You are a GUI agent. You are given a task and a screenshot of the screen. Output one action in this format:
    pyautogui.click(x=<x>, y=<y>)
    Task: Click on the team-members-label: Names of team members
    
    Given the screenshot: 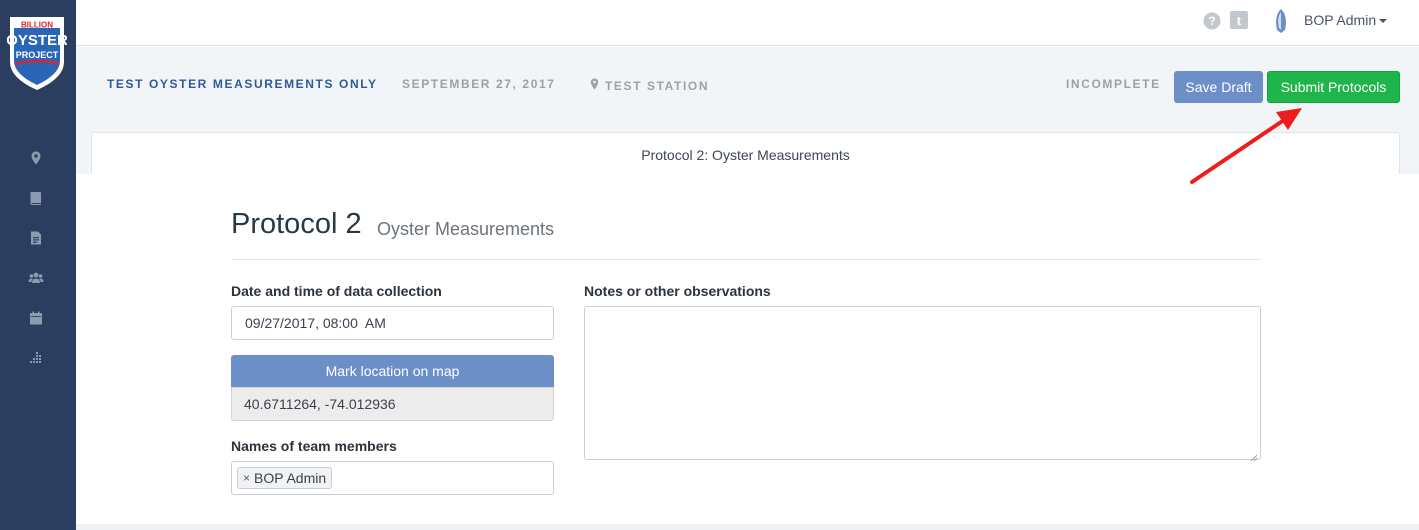 What is the action you would take?
    pyautogui.click(x=314, y=446)
    